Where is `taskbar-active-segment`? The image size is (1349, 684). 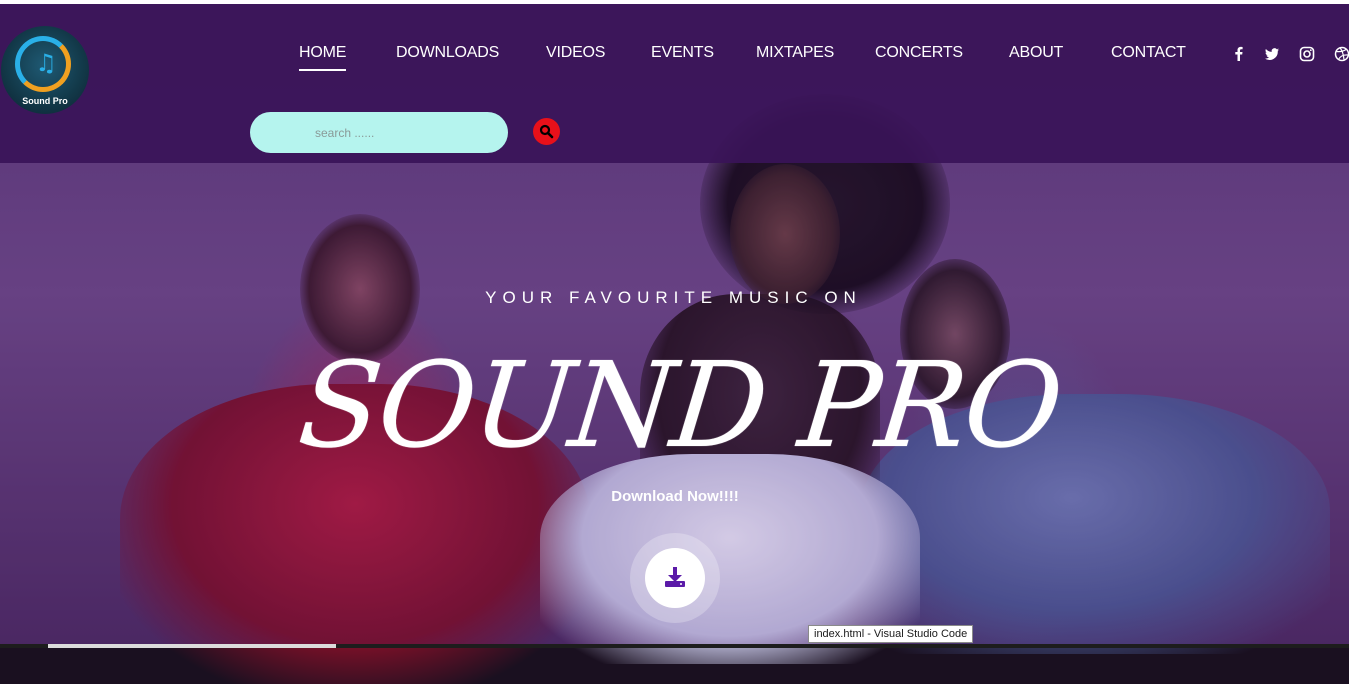
taskbar-active-segment is located at coordinates (192, 646).